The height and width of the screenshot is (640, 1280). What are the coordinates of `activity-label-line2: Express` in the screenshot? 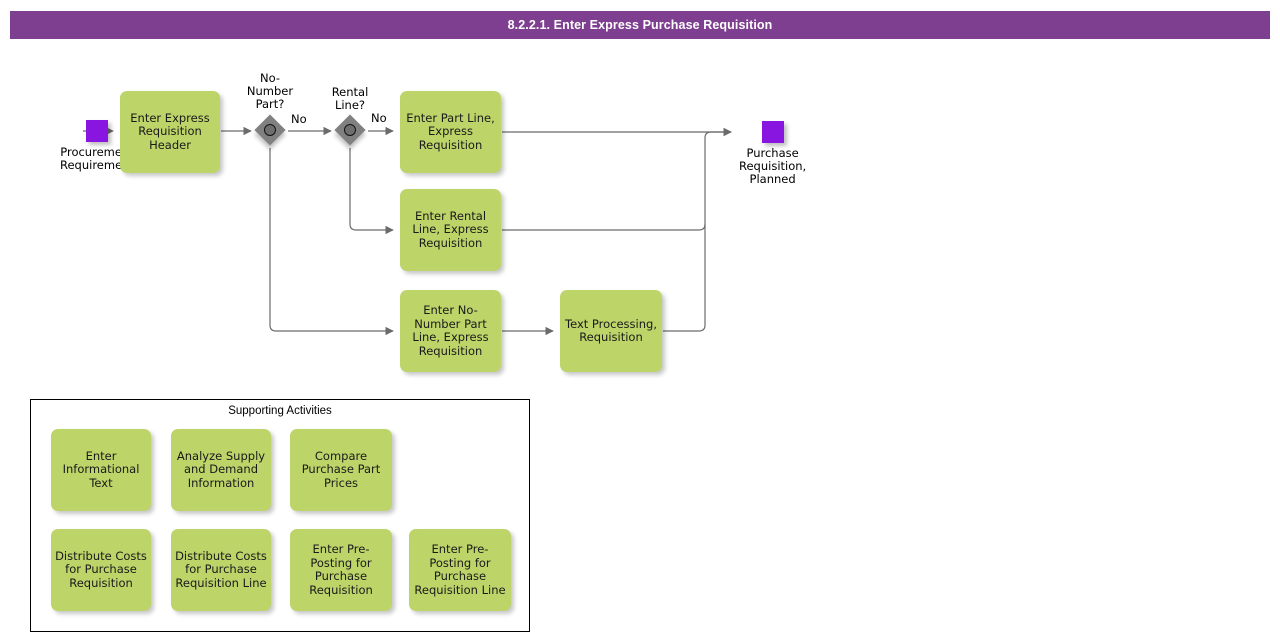 It's located at (450, 131).